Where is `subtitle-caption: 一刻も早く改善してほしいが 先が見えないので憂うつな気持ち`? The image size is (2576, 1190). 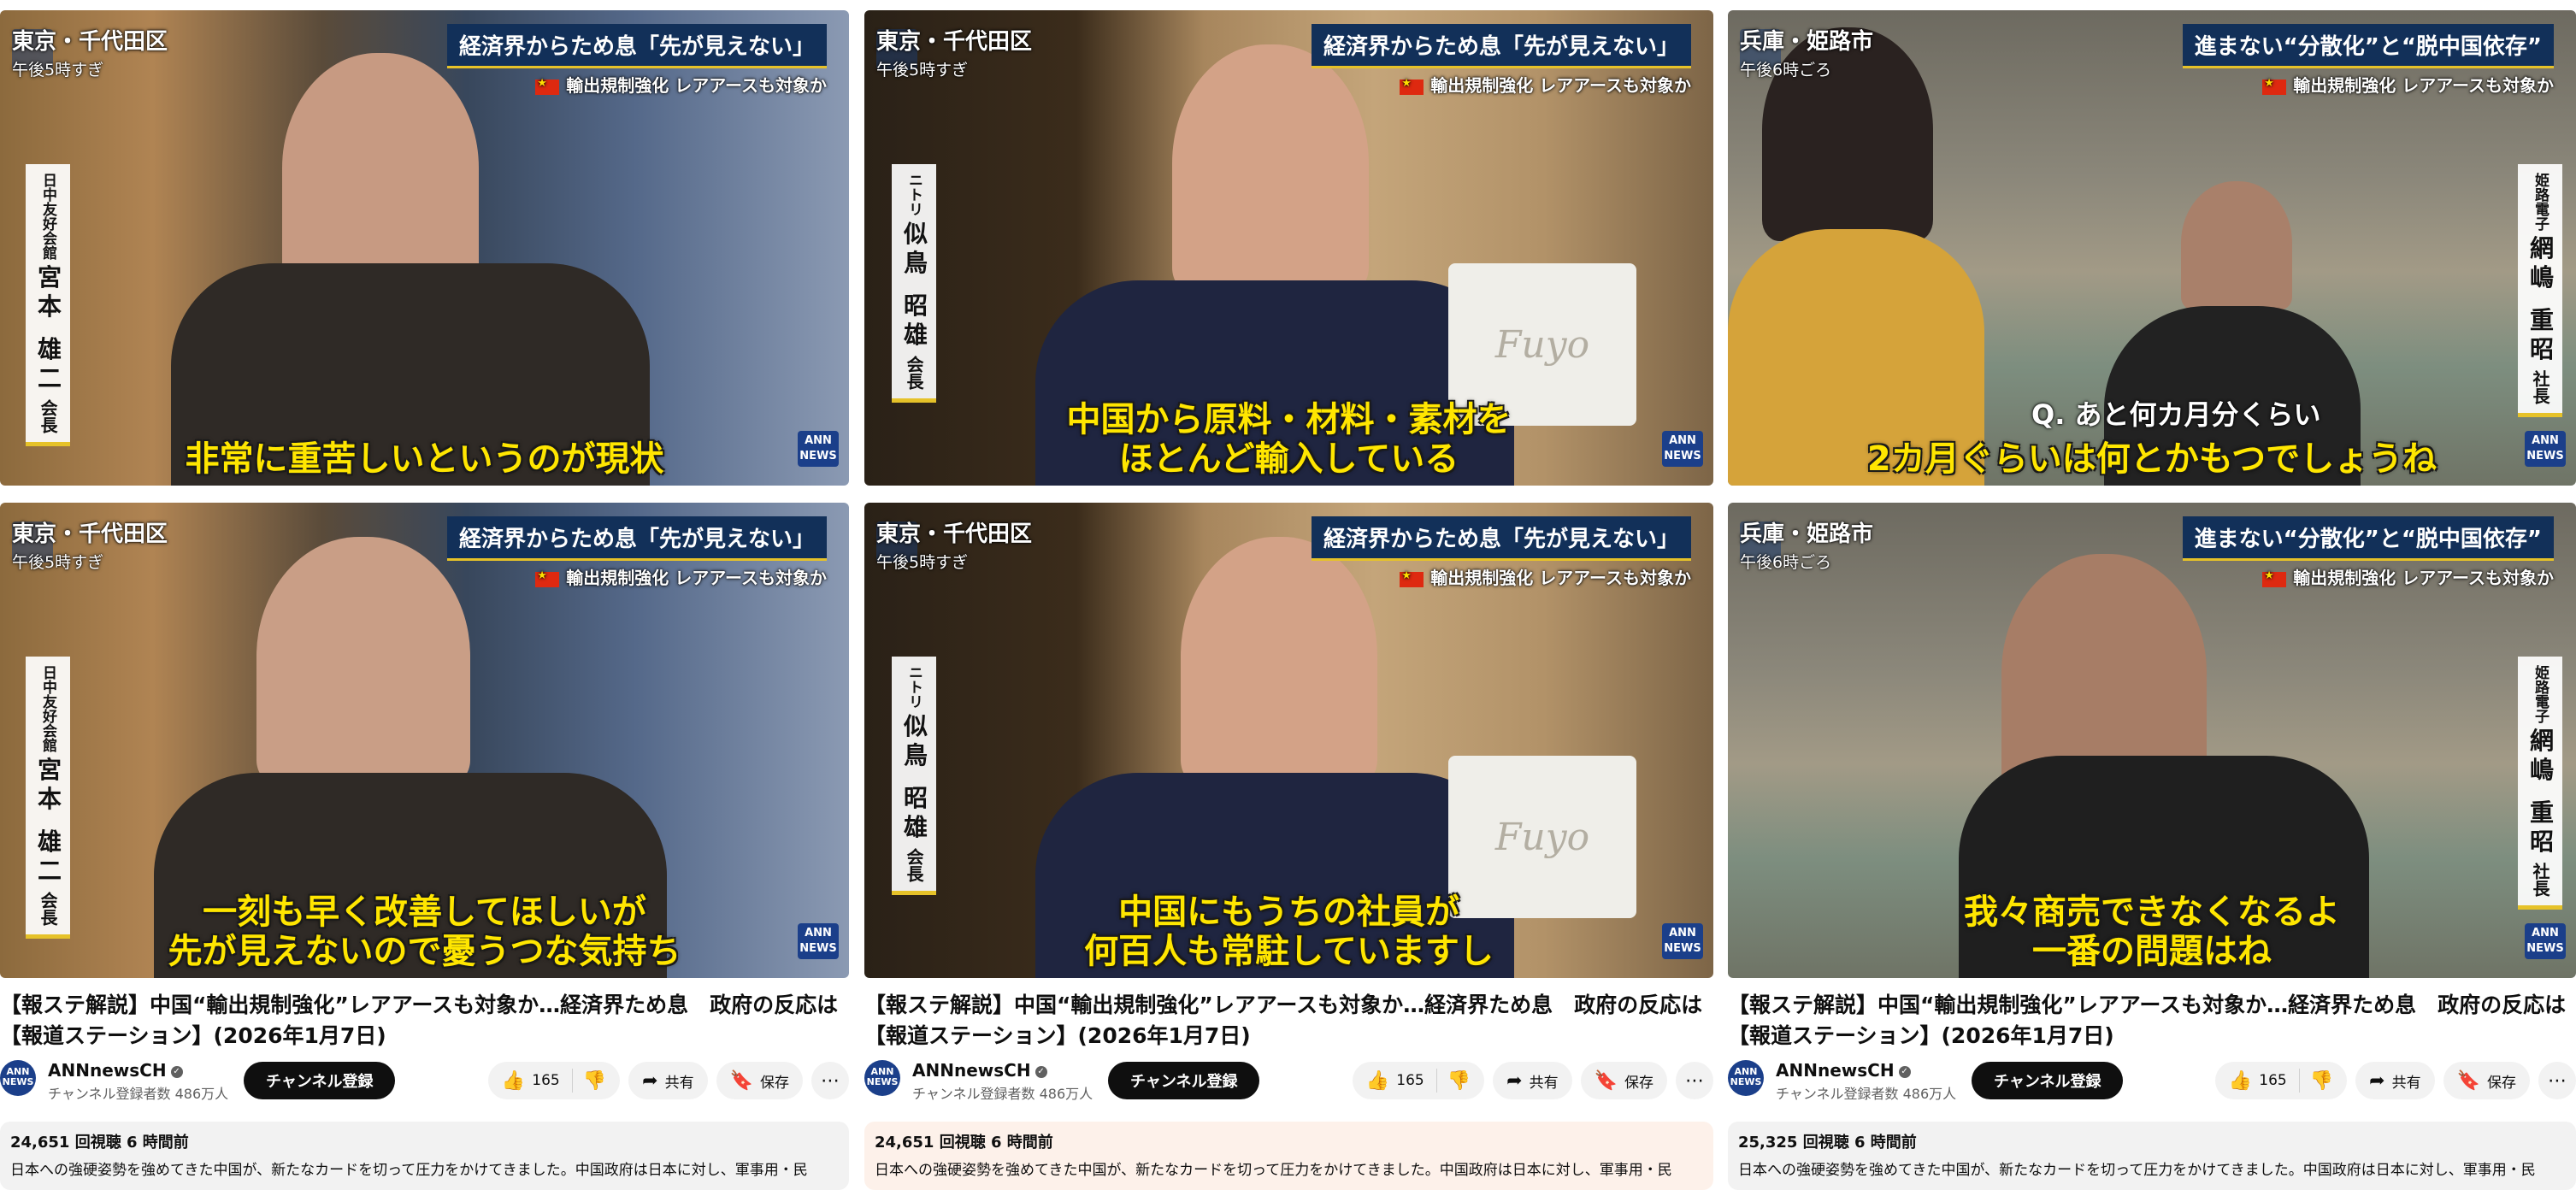 subtitle-caption: 一刻も早く改善してほしいが 先が見えないので憂うつな気持ち is located at coordinates (424, 932).